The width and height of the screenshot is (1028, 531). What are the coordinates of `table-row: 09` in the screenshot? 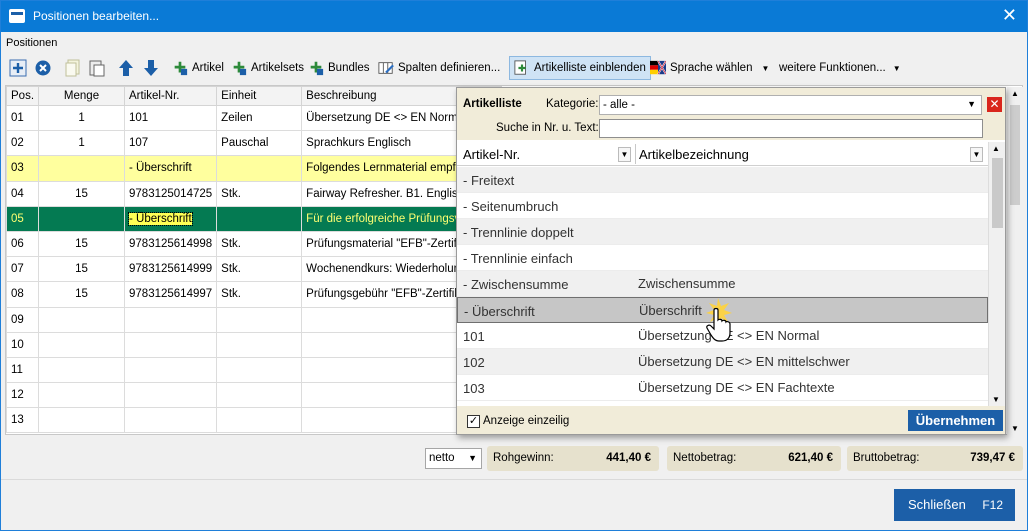 It's located at (254, 319).